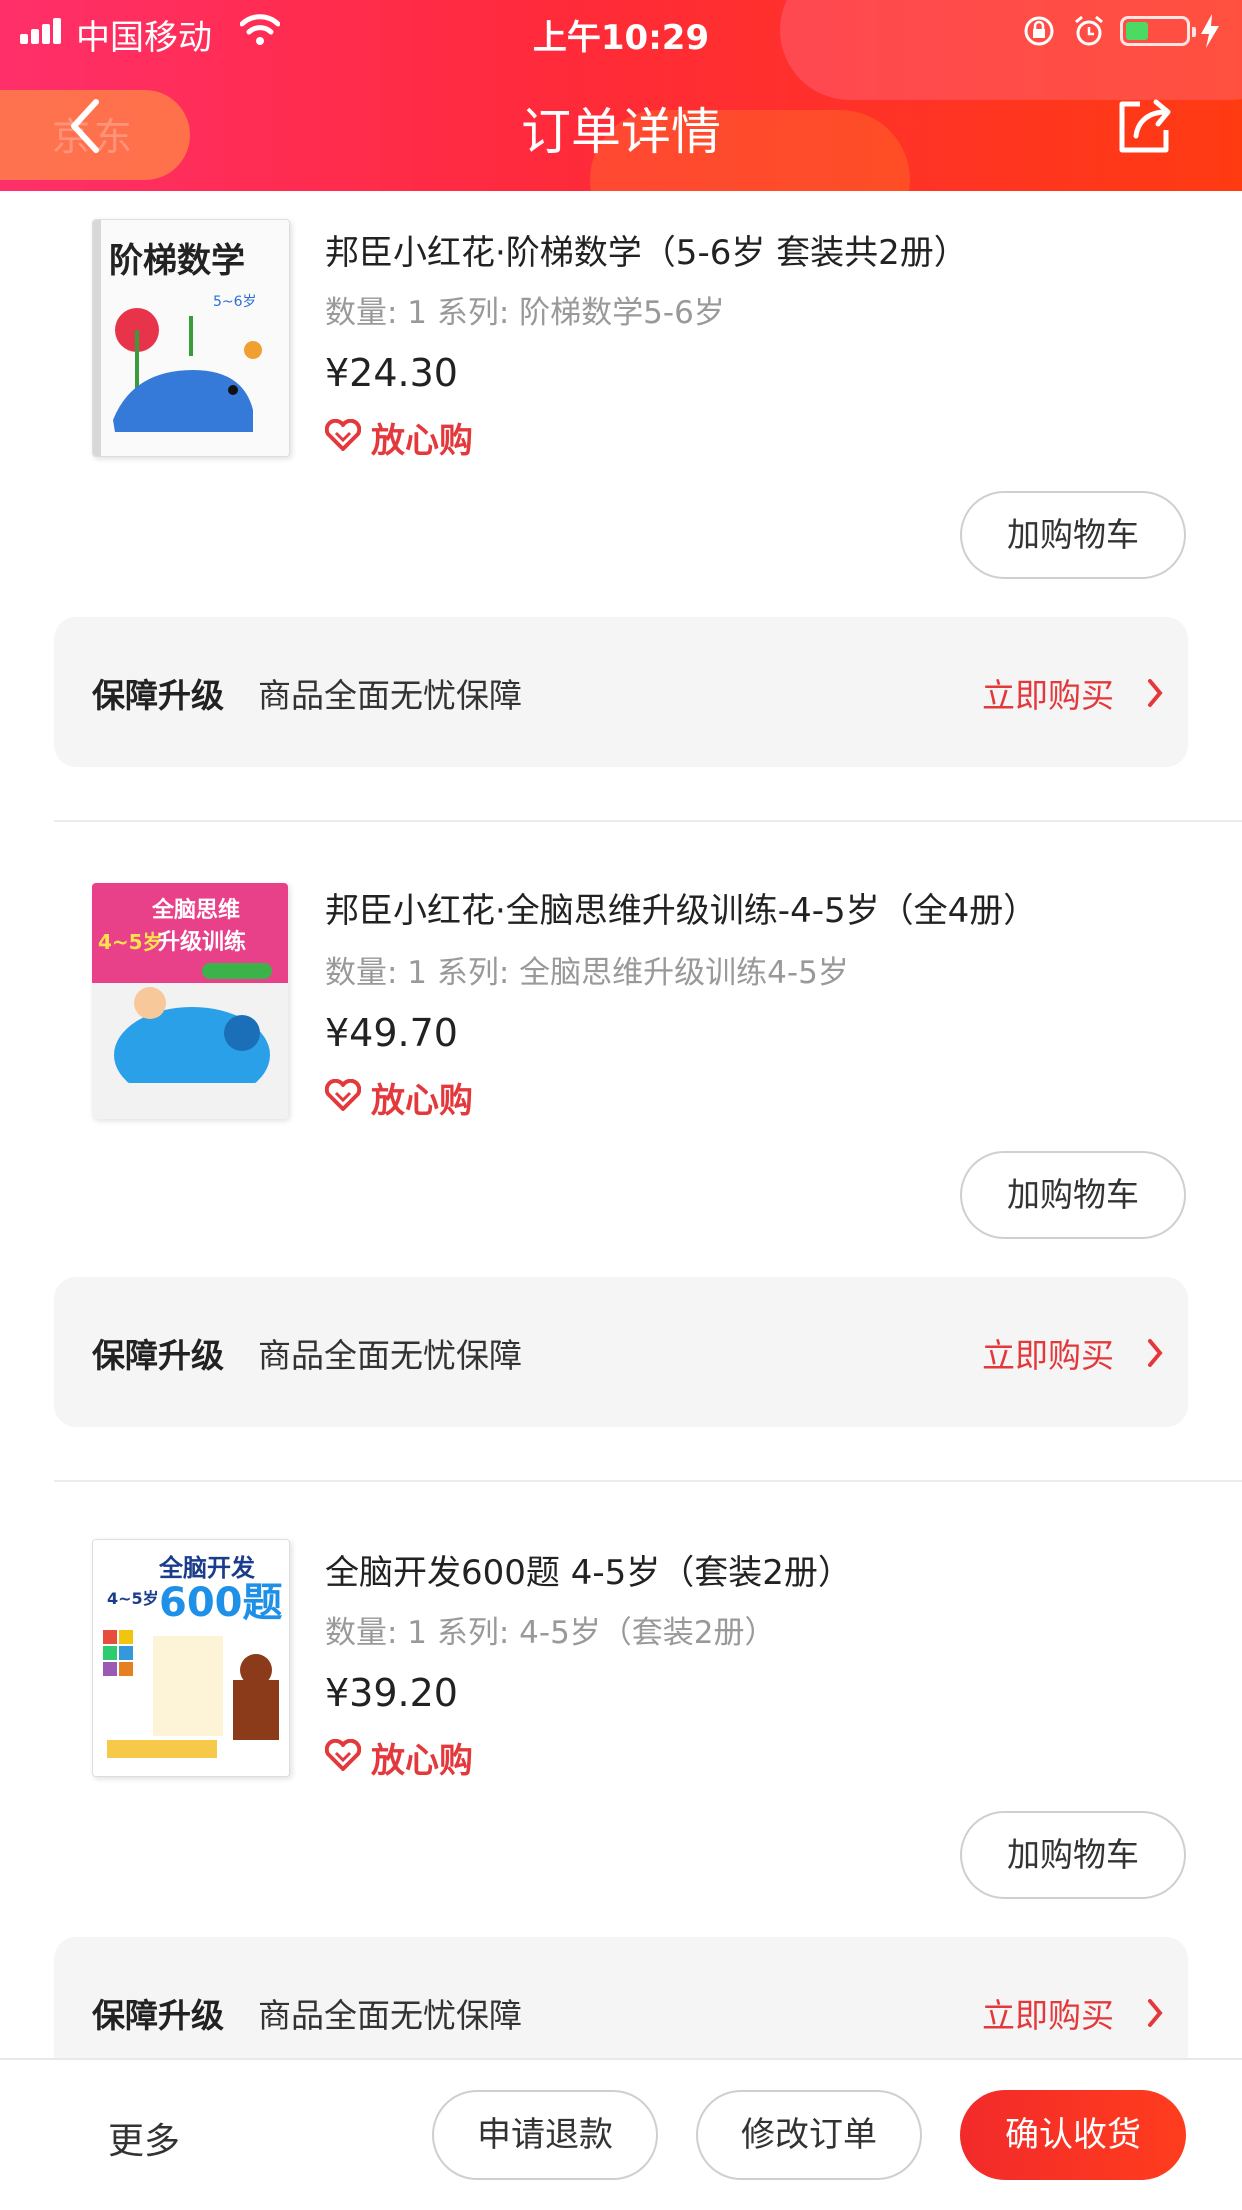  Describe the element at coordinates (391, 373) in the screenshot. I see `product-price: ¥24.30` at that location.